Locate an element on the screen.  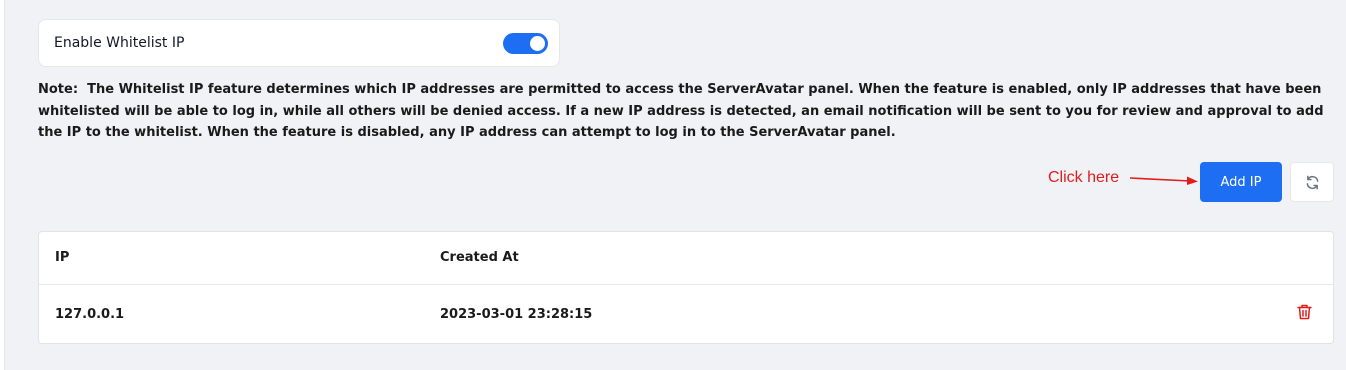
add-ip-button: Add IP is located at coordinates (1241, 182).